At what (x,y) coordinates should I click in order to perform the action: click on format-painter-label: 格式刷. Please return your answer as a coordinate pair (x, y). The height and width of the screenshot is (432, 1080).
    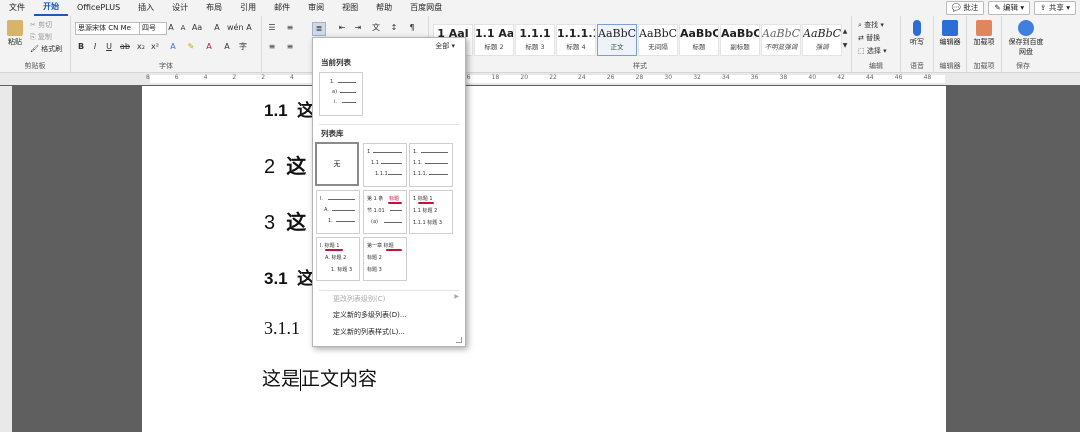
    Looking at the image, I should click on (52, 49).